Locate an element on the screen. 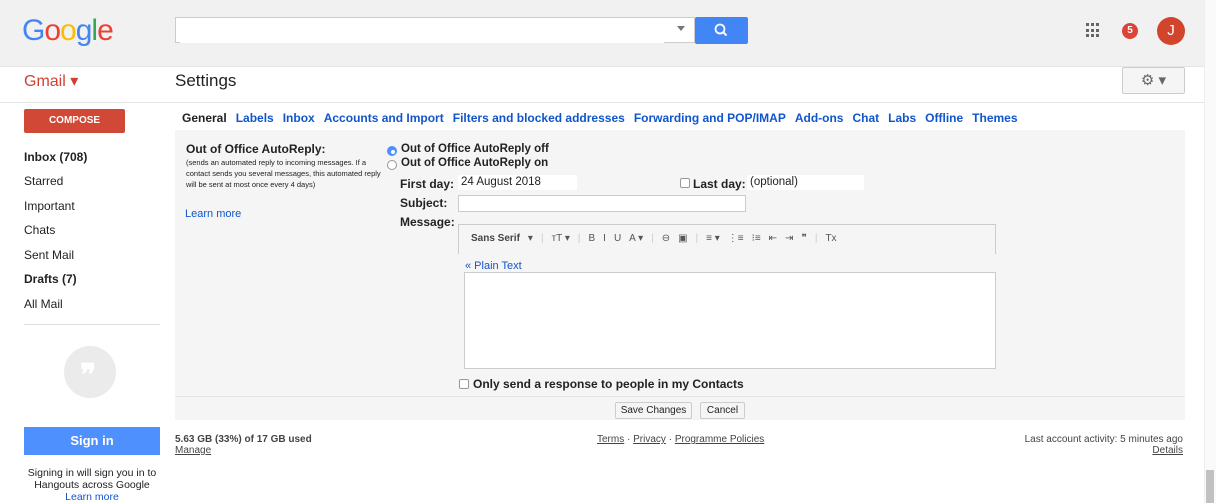 This screenshot has width=1216, height=503. gear-icon: ⚙ ▾ is located at coordinates (1153, 80).